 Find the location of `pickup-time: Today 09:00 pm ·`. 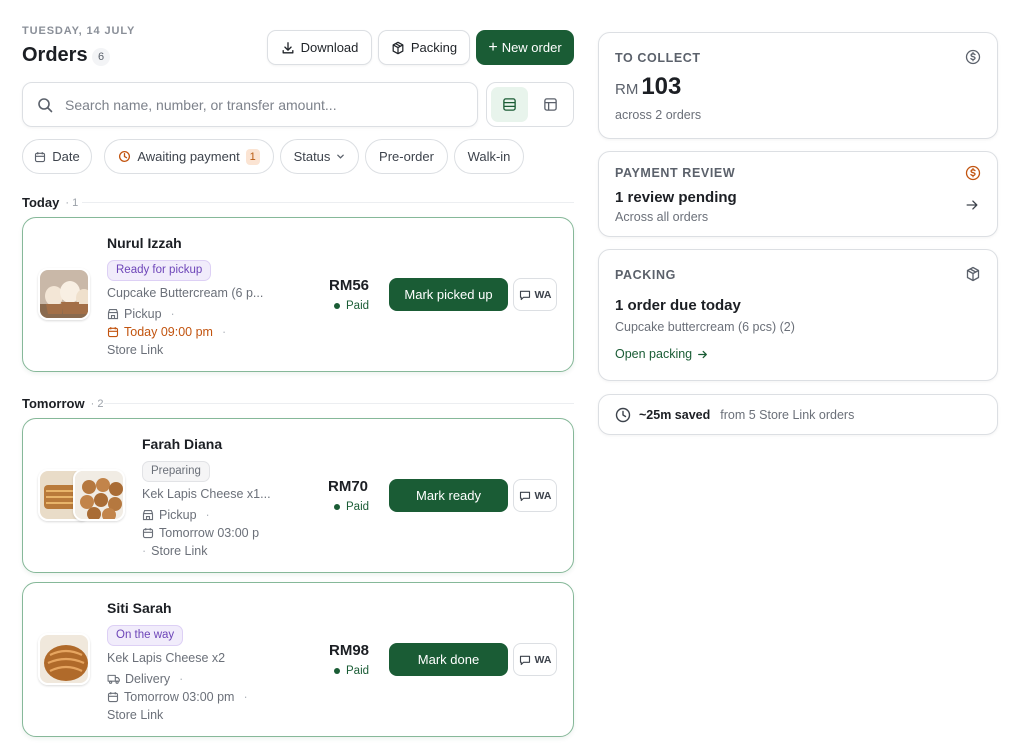

pickup-time: Today 09:00 pm · is located at coordinates (166, 332).